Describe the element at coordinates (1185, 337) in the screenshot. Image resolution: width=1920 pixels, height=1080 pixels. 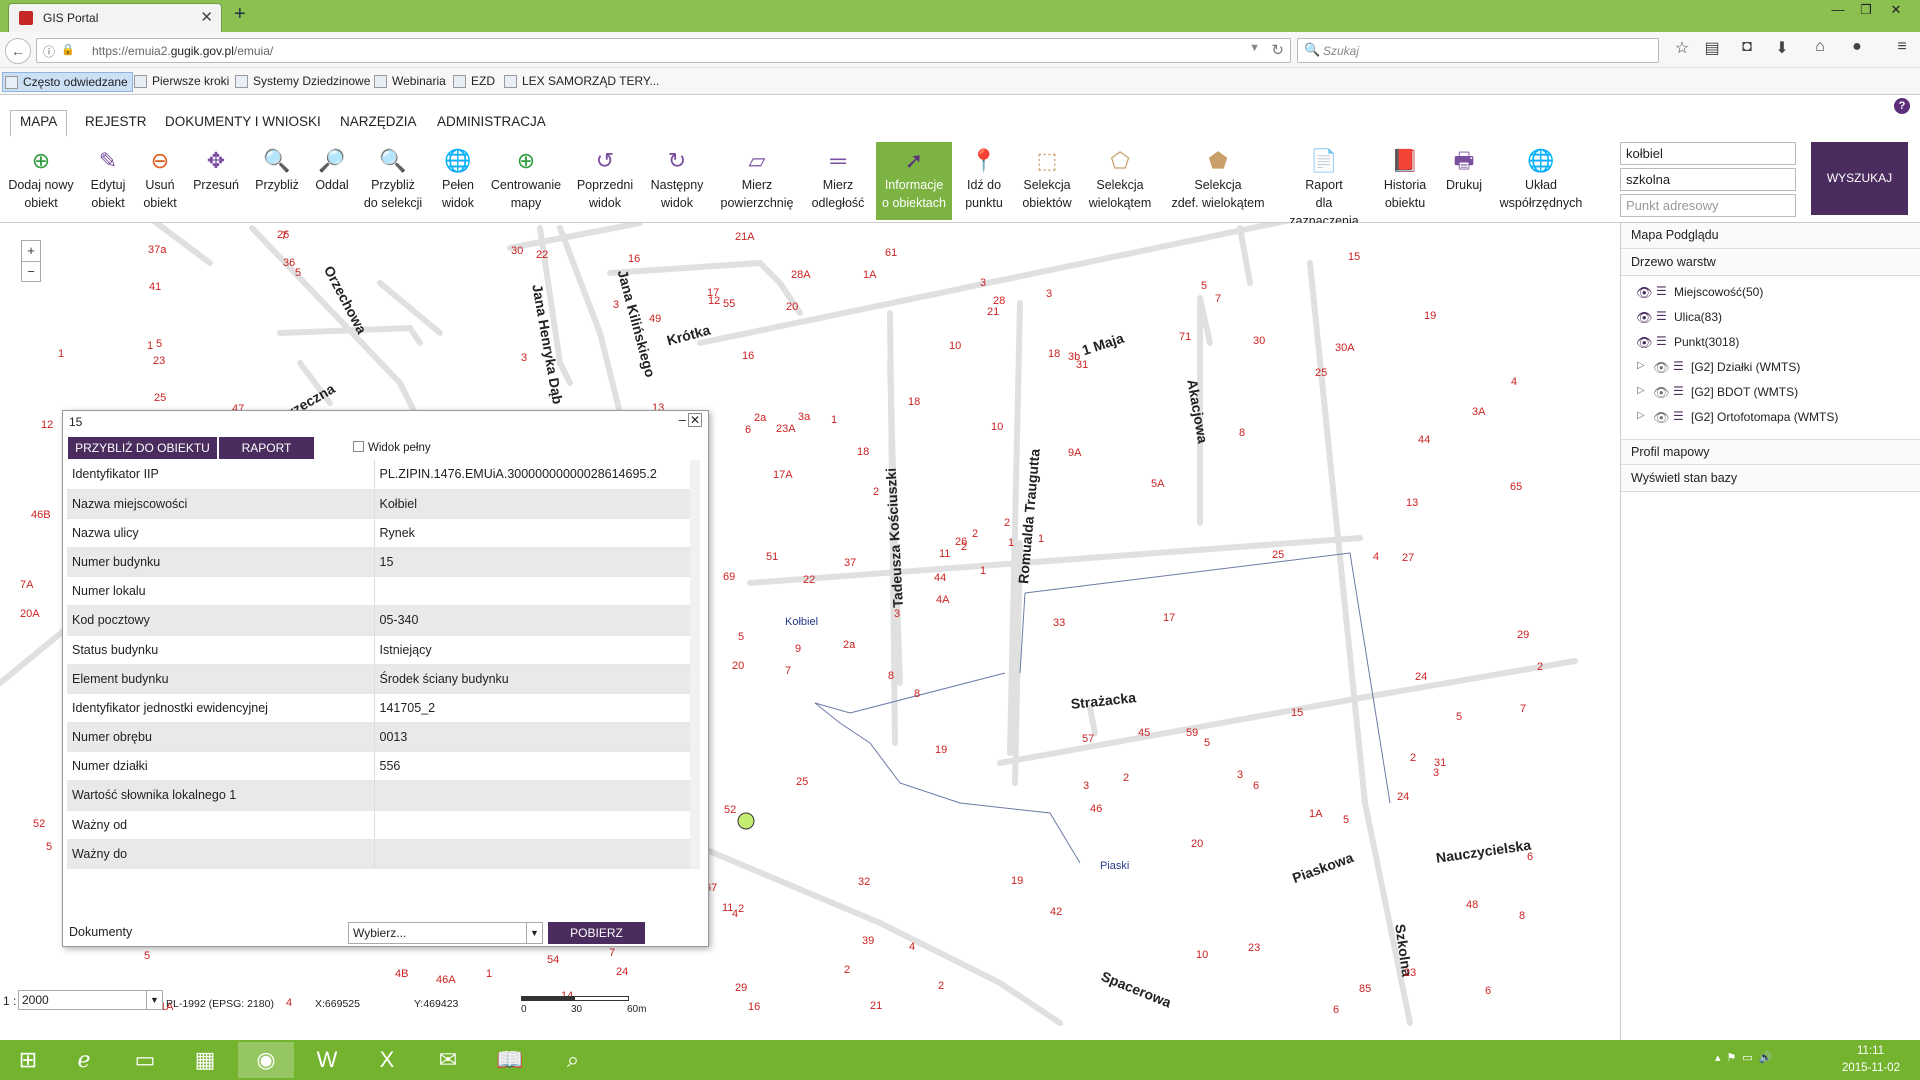
I see `address-number: 71` at that location.